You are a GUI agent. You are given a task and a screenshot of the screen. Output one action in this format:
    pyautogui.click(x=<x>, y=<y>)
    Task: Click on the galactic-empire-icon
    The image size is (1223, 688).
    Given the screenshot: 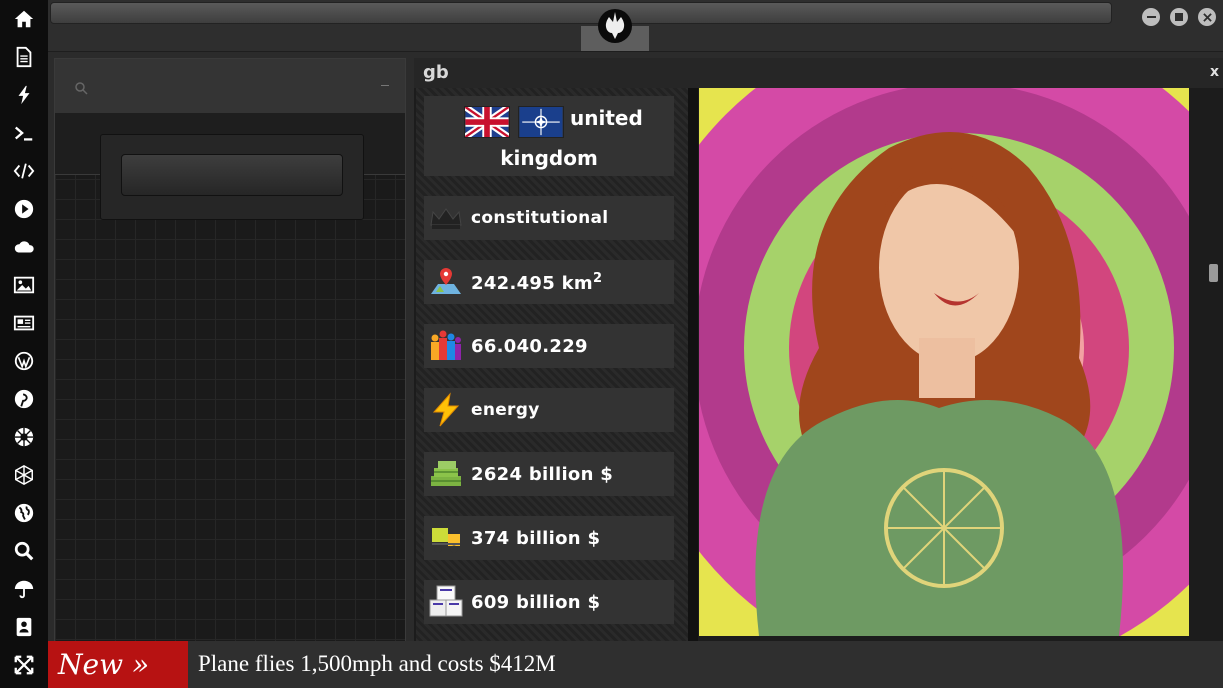 What is the action you would take?
    pyautogui.click(x=24, y=437)
    